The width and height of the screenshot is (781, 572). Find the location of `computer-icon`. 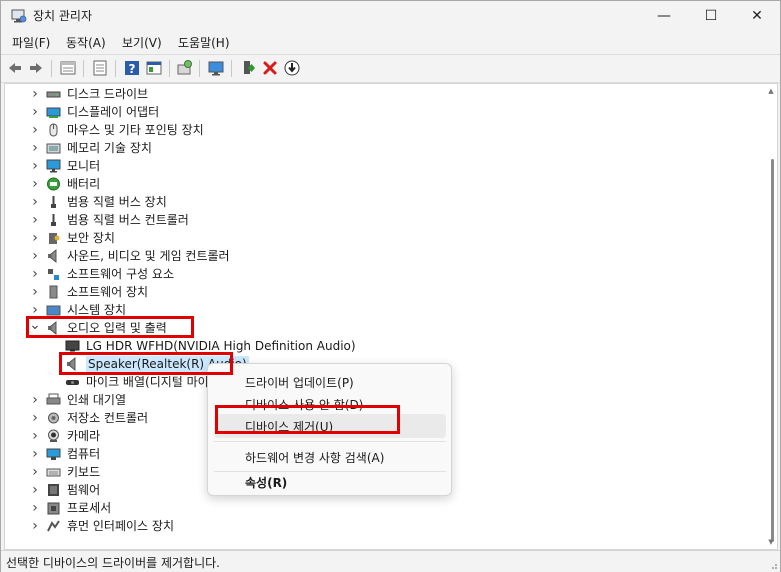

computer-icon is located at coordinates (53, 454).